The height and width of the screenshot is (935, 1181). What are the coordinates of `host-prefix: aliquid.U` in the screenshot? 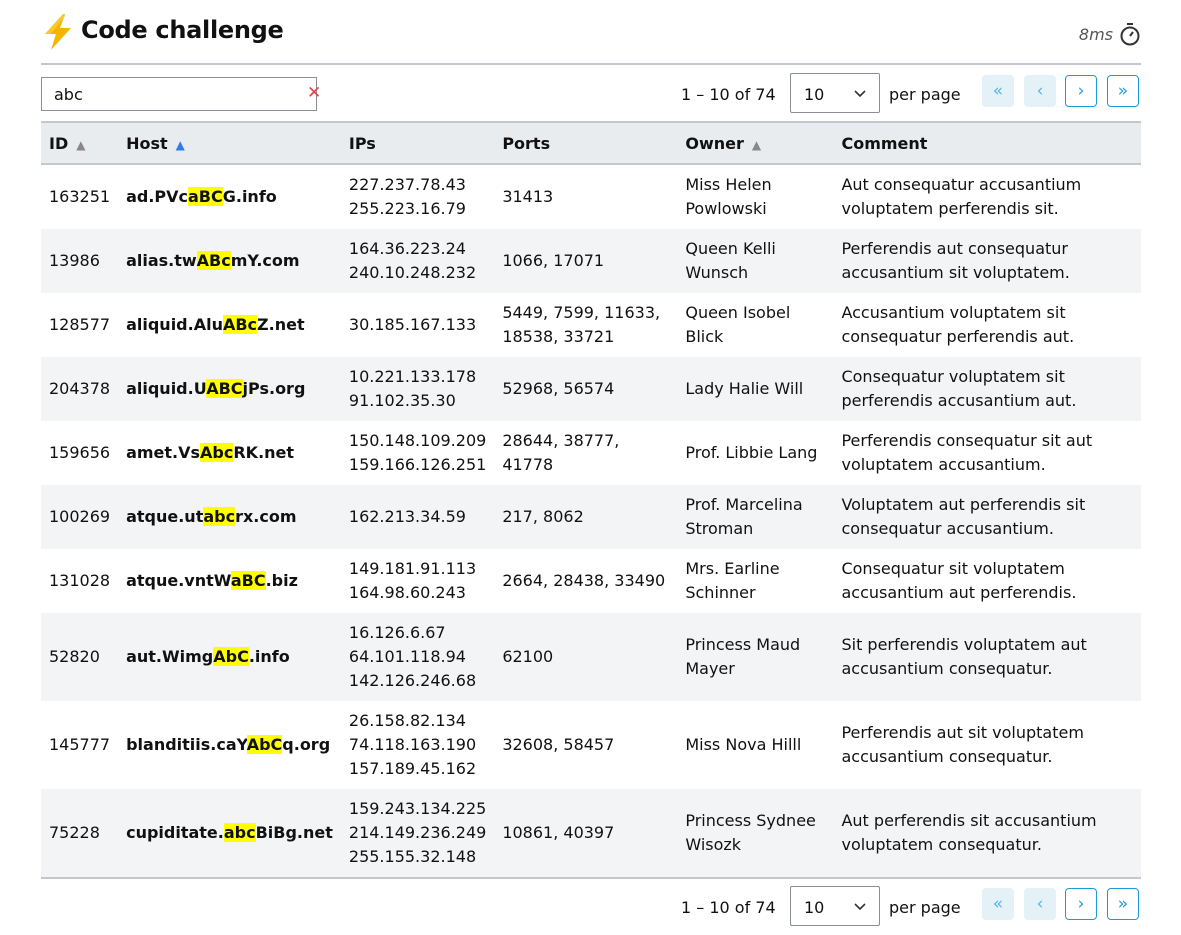 It's located at (166, 388).